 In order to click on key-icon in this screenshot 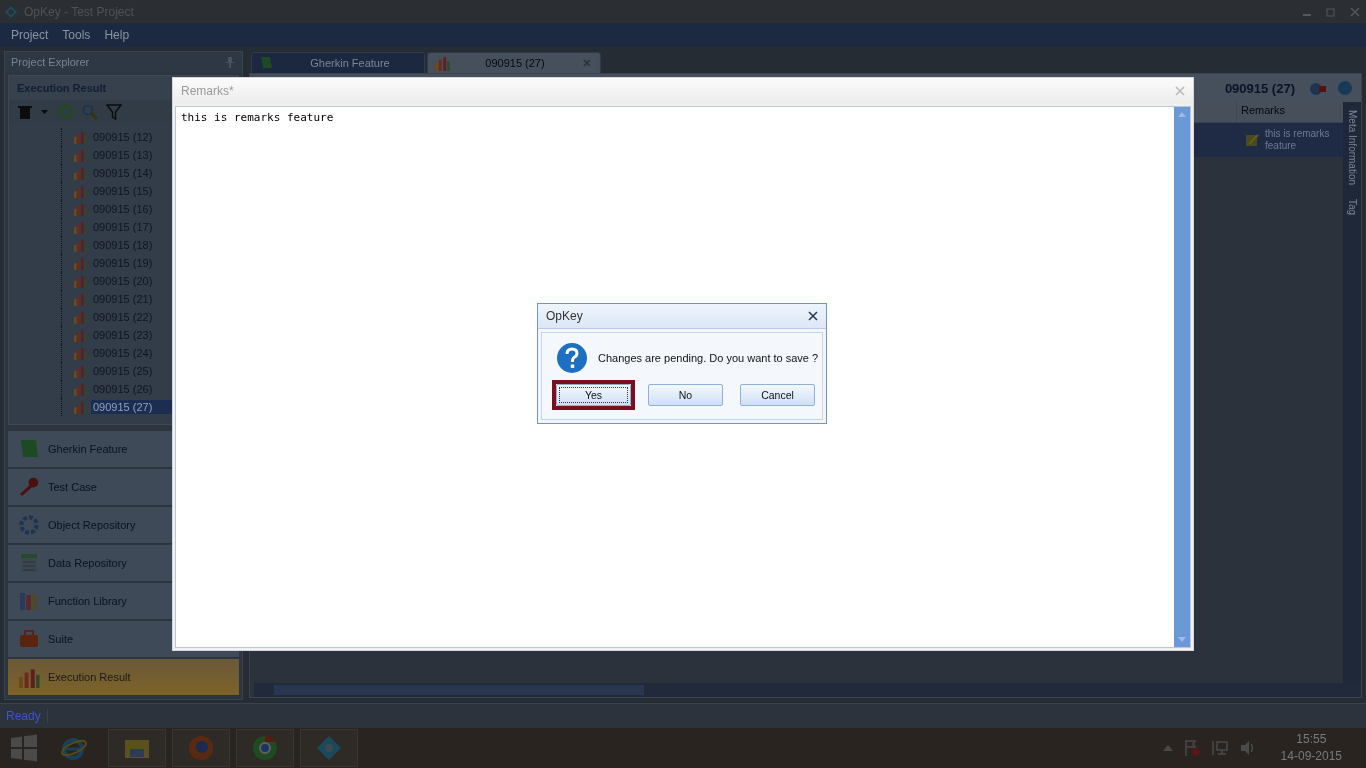, I will do `click(29, 487)`.